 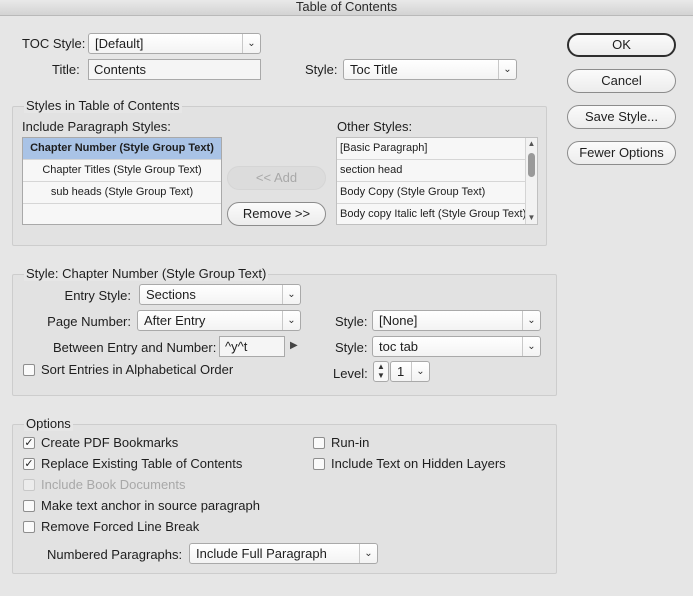 I want to click on replace-existing-checkbox: ✓, so click(x=29, y=464).